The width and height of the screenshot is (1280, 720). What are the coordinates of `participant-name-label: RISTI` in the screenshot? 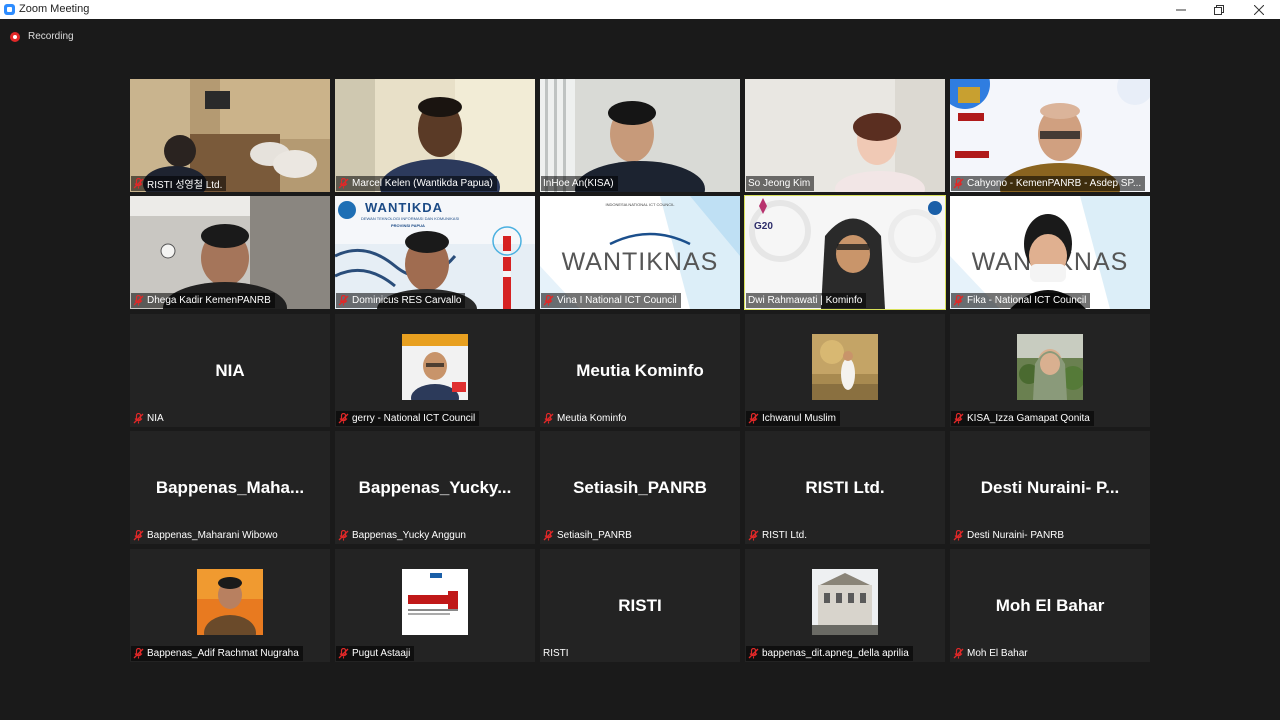 It's located at (557, 653).